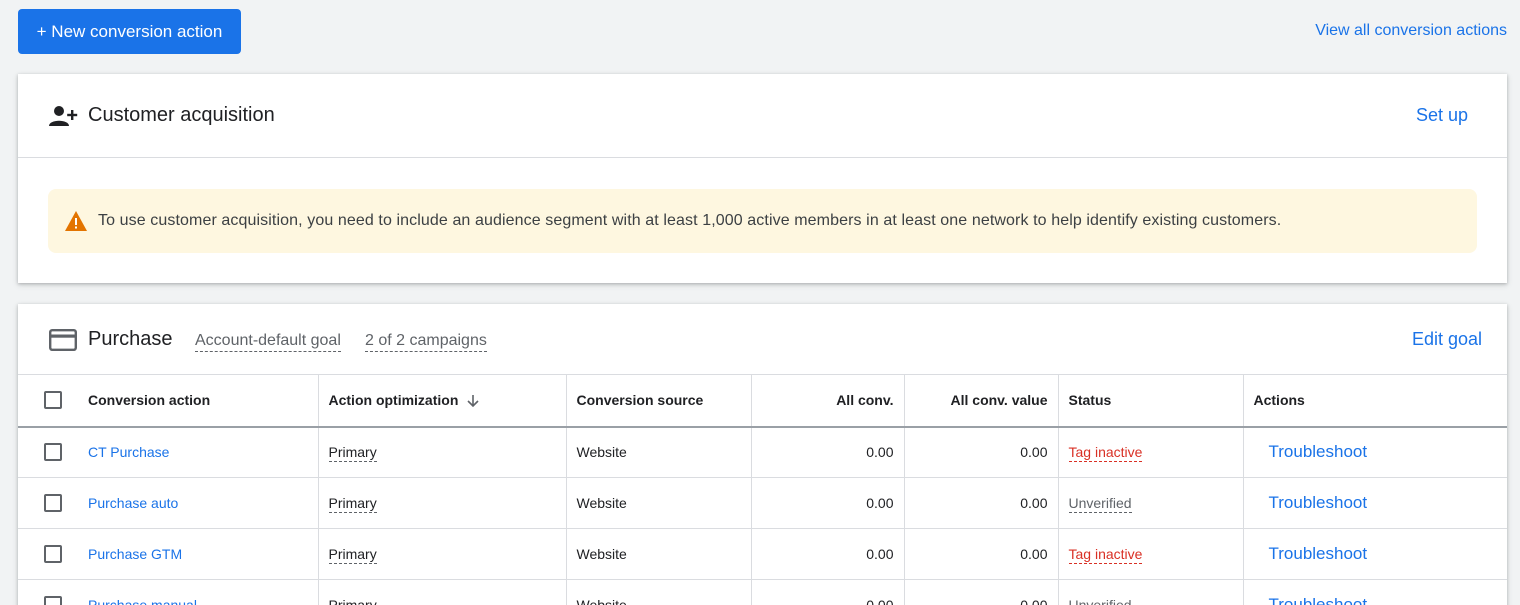 Image resolution: width=1520 pixels, height=605 pixels. What do you see at coordinates (181, 115) in the screenshot?
I see `customer-acquisition-title: Customer acquisition` at bounding box center [181, 115].